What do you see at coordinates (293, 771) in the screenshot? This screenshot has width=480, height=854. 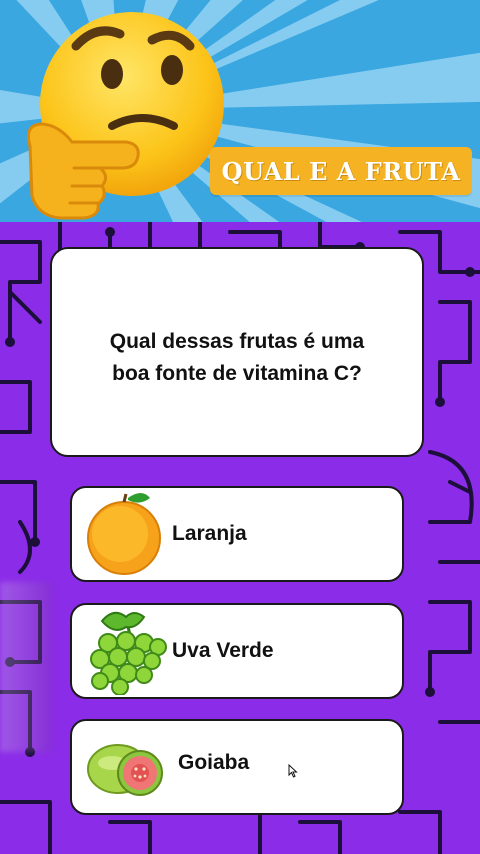 I see `mouse-cursor-icon` at bounding box center [293, 771].